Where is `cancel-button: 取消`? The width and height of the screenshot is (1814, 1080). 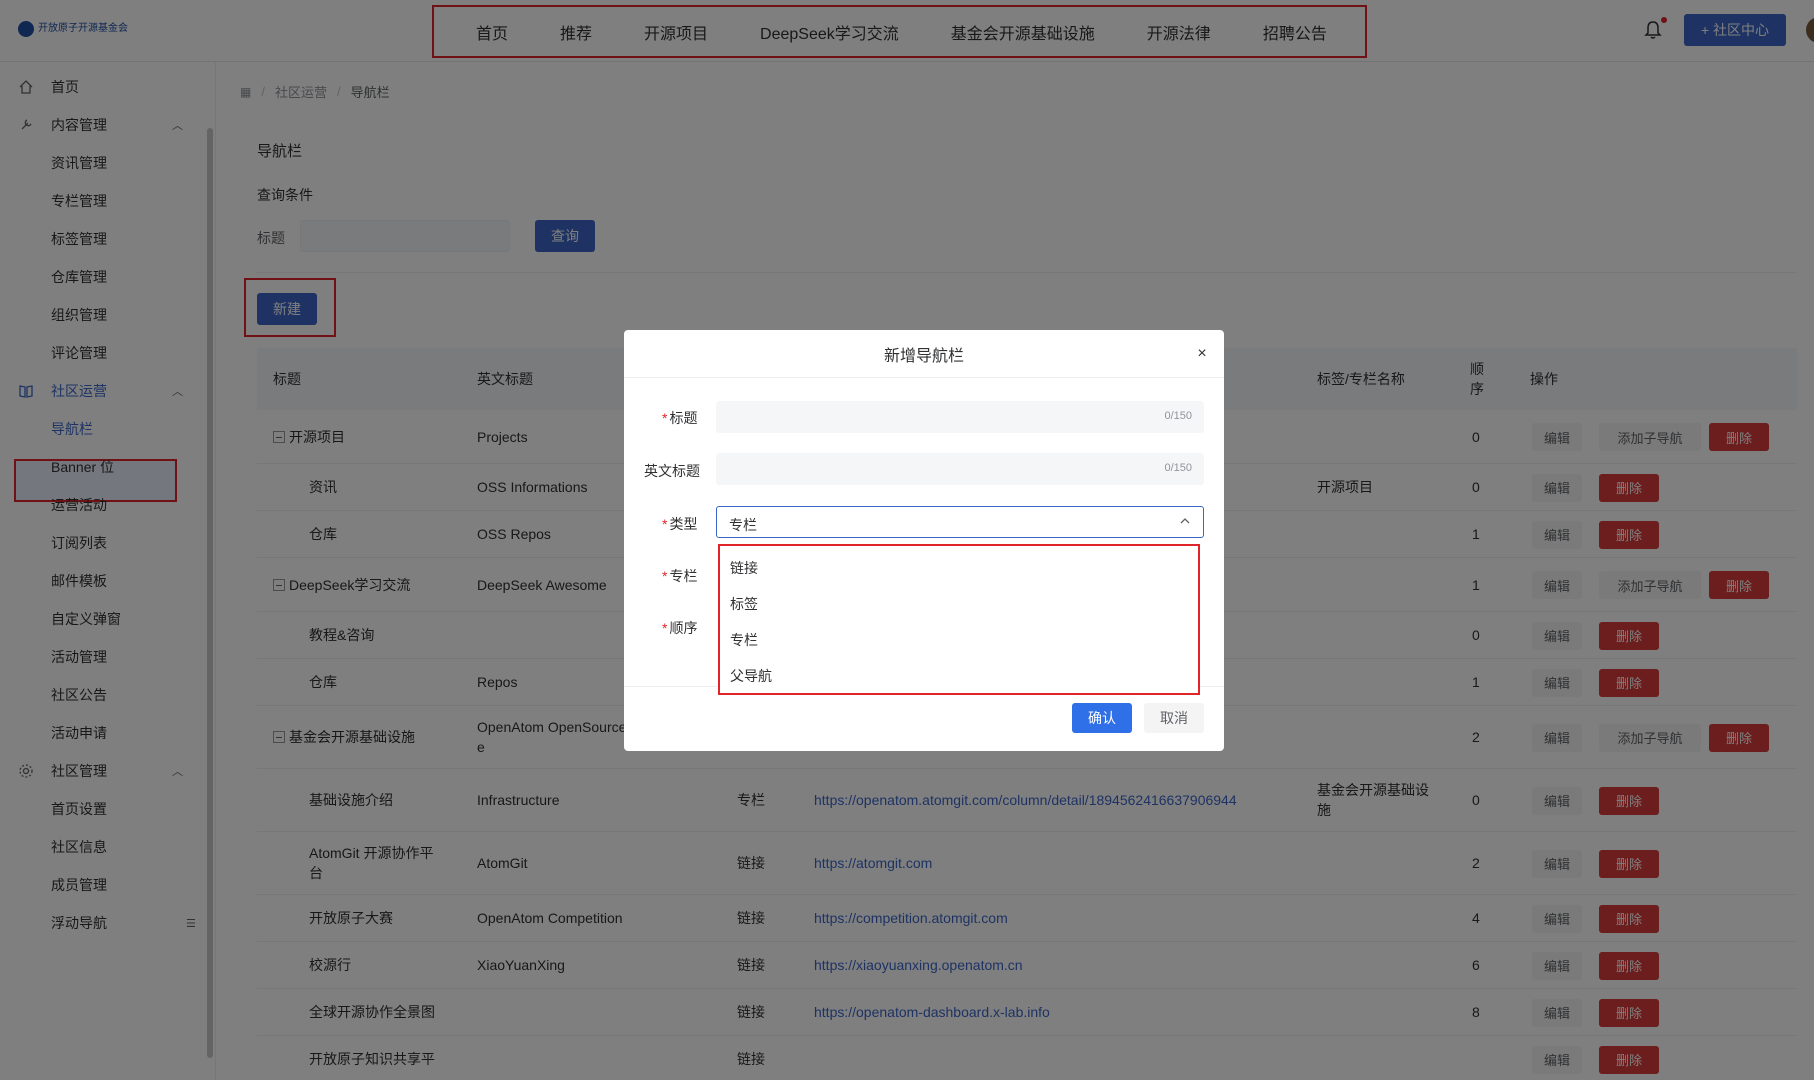 cancel-button: 取消 is located at coordinates (1174, 718).